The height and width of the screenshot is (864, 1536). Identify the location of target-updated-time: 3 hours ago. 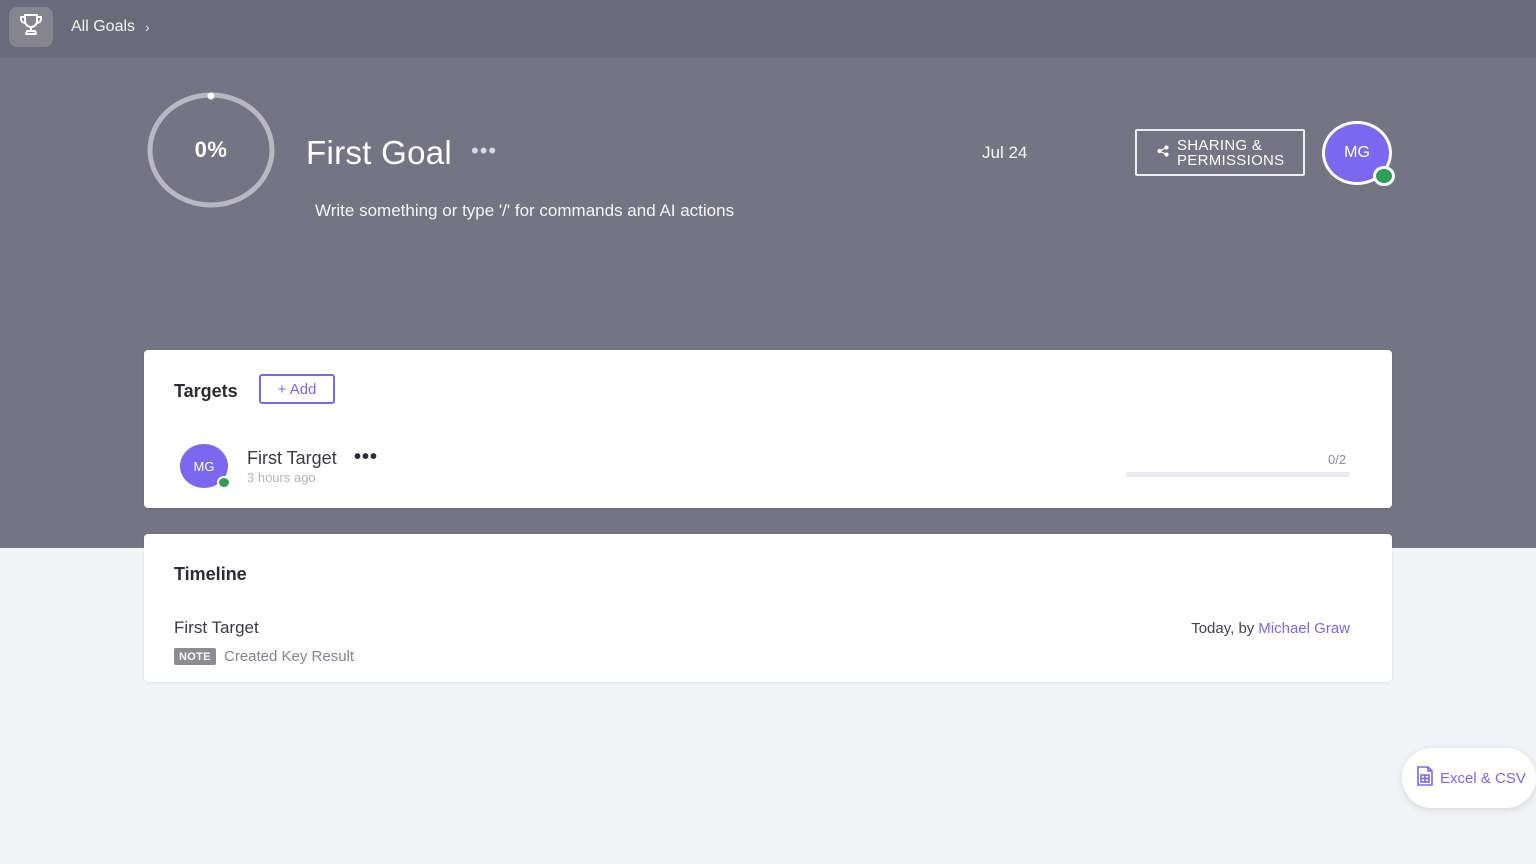
(281, 477).